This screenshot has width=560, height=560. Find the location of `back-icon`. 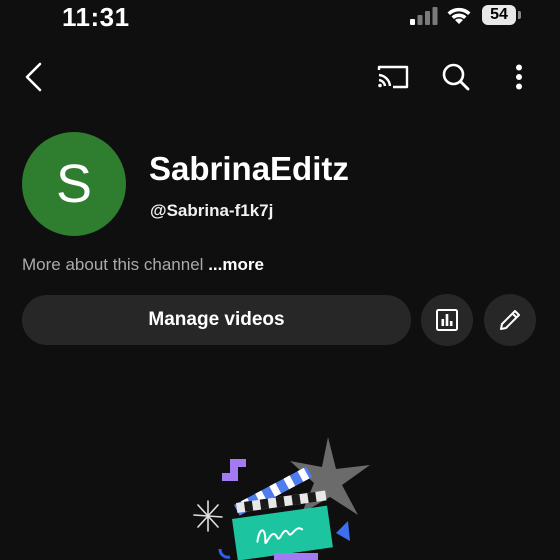

back-icon is located at coordinates (33, 77).